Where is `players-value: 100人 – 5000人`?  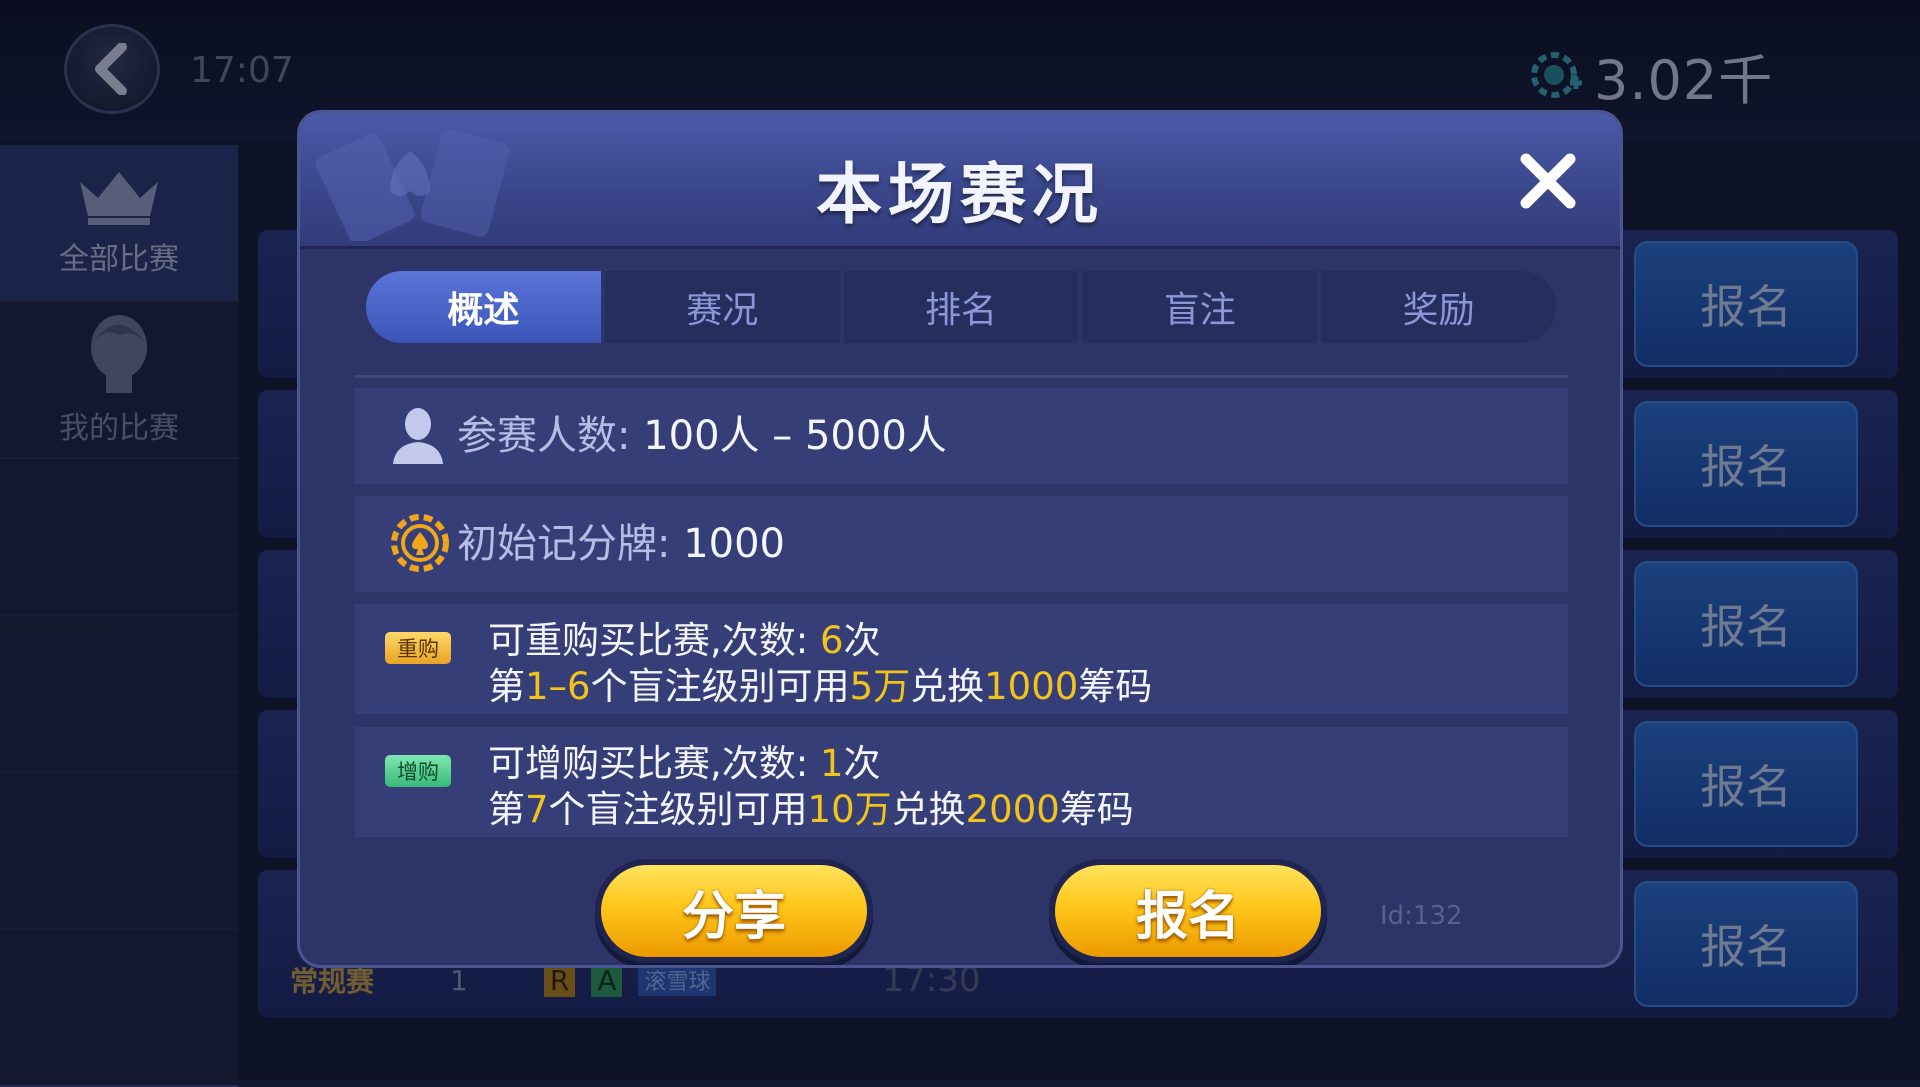 players-value: 100人 – 5000人 is located at coordinates (795, 436).